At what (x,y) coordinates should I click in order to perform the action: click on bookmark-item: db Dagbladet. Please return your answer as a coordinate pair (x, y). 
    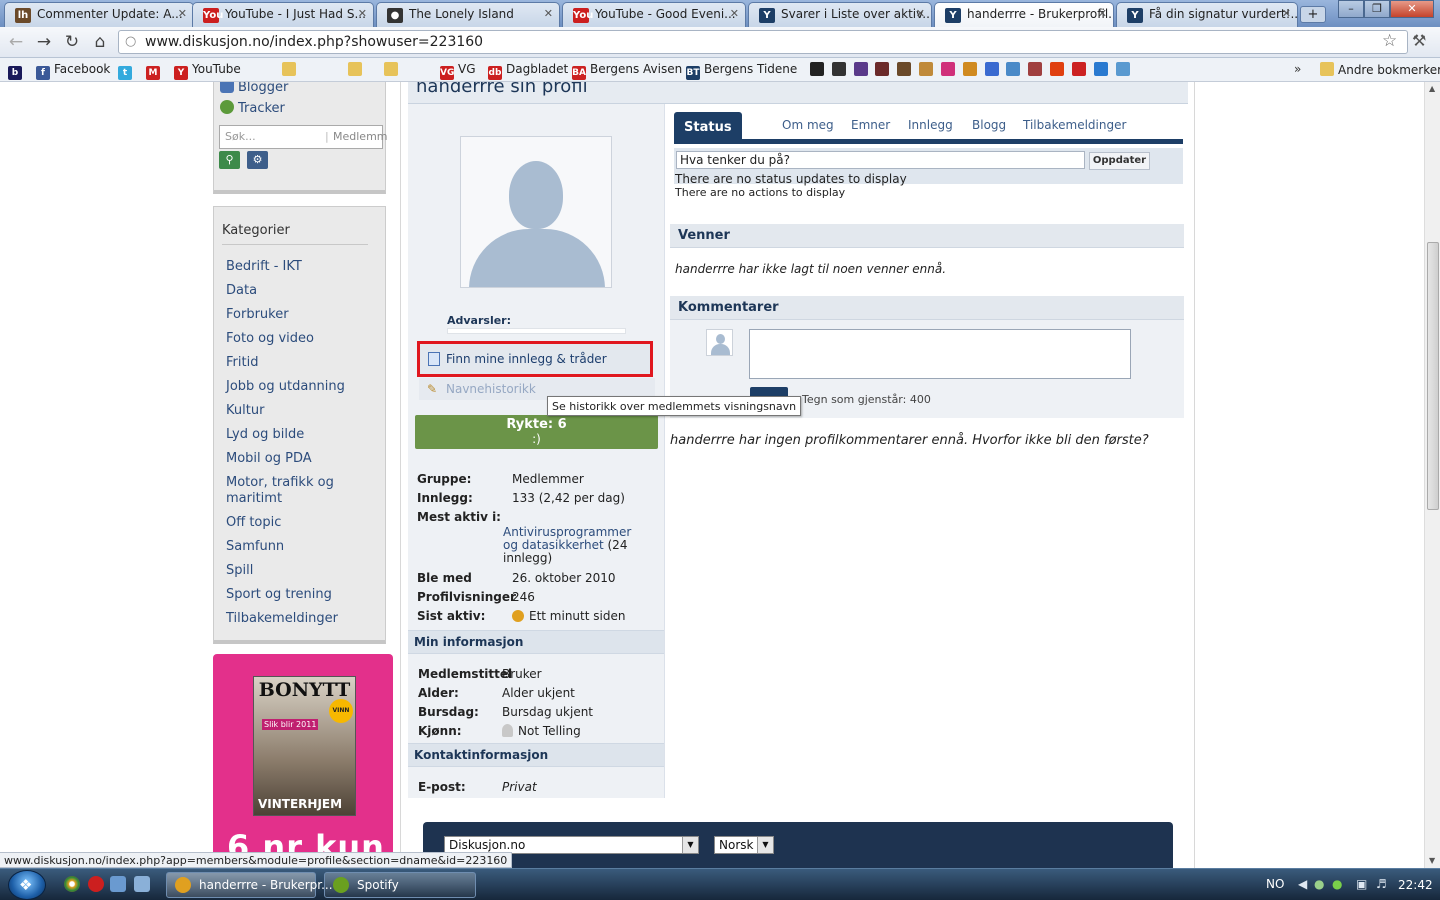
    Looking at the image, I should click on (528, 71).